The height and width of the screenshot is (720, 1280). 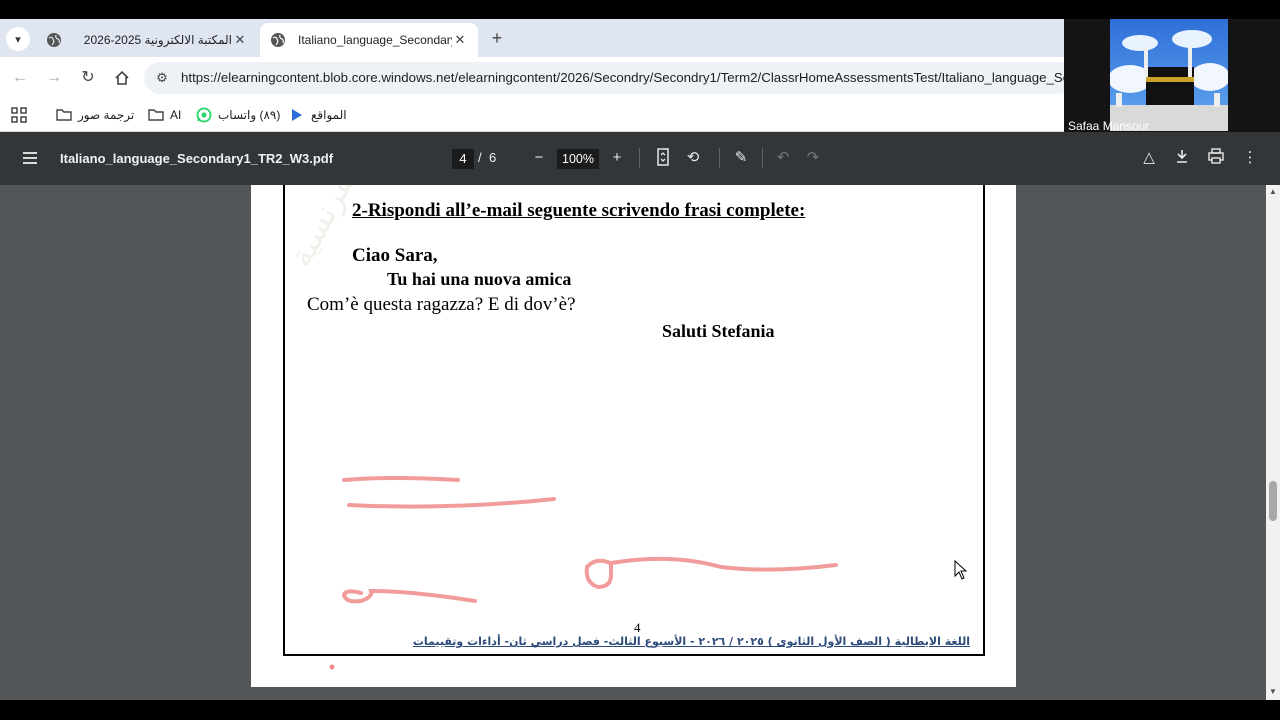 What do you see at coordinates (30, 158) in the screenshot?
I see `menu-icon` at bounding box center [30, 158].